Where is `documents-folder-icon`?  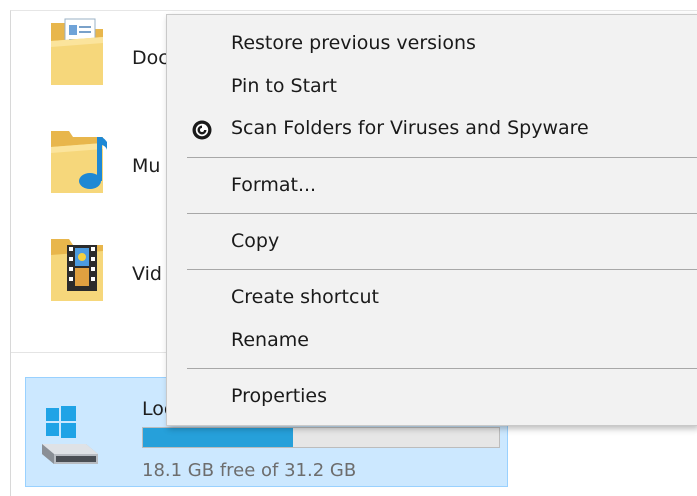
documents-folder-icon is located at coordinates (77, 51).